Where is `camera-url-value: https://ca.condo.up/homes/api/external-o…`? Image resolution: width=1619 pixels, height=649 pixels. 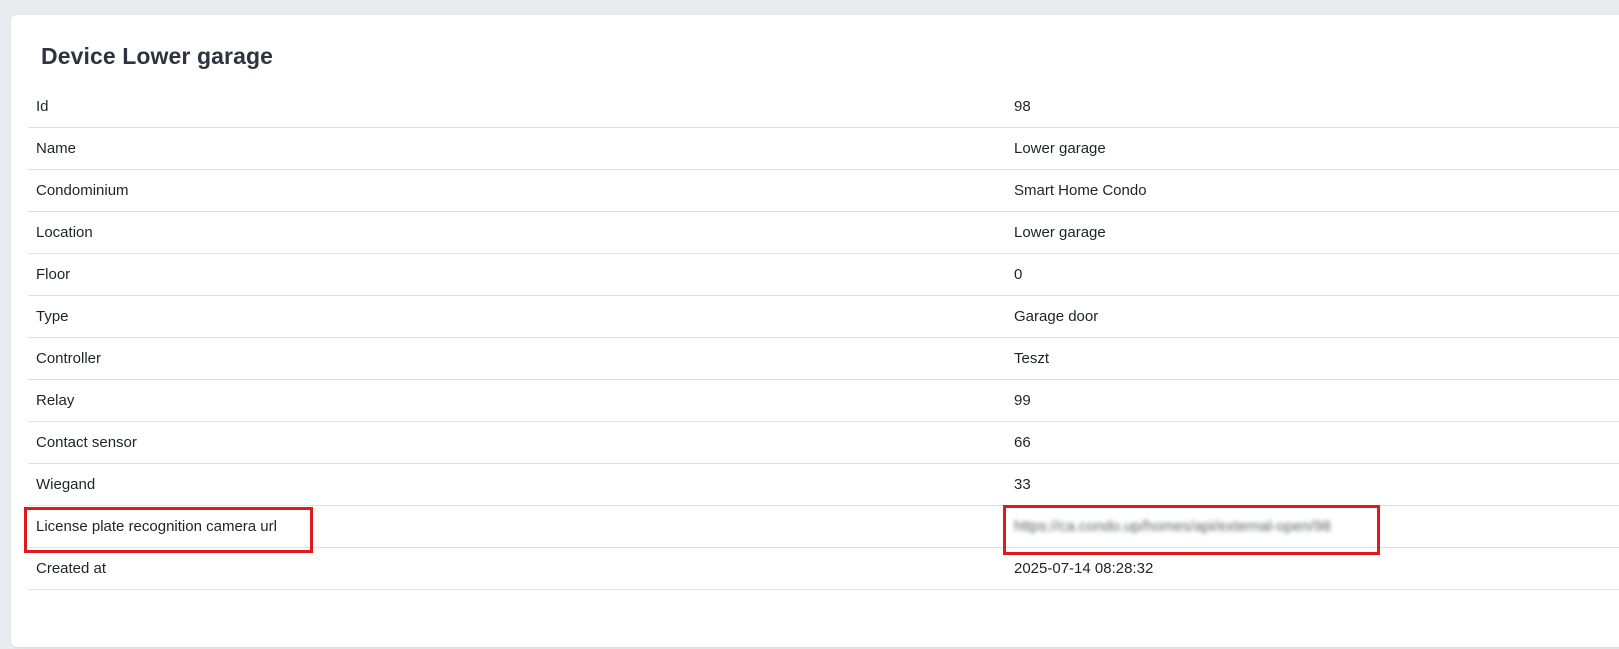 camera-url-value: https://ca.condo.up/homes/api/external-o… is located at coordinates (1172, 526).